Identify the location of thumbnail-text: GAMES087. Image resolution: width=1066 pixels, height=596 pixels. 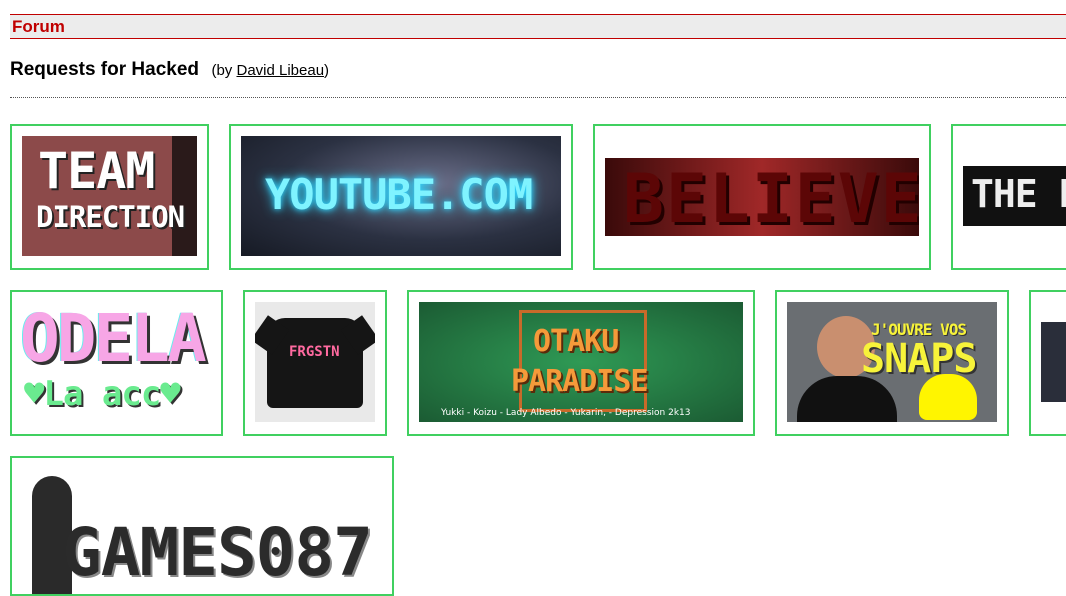
(217, 552).